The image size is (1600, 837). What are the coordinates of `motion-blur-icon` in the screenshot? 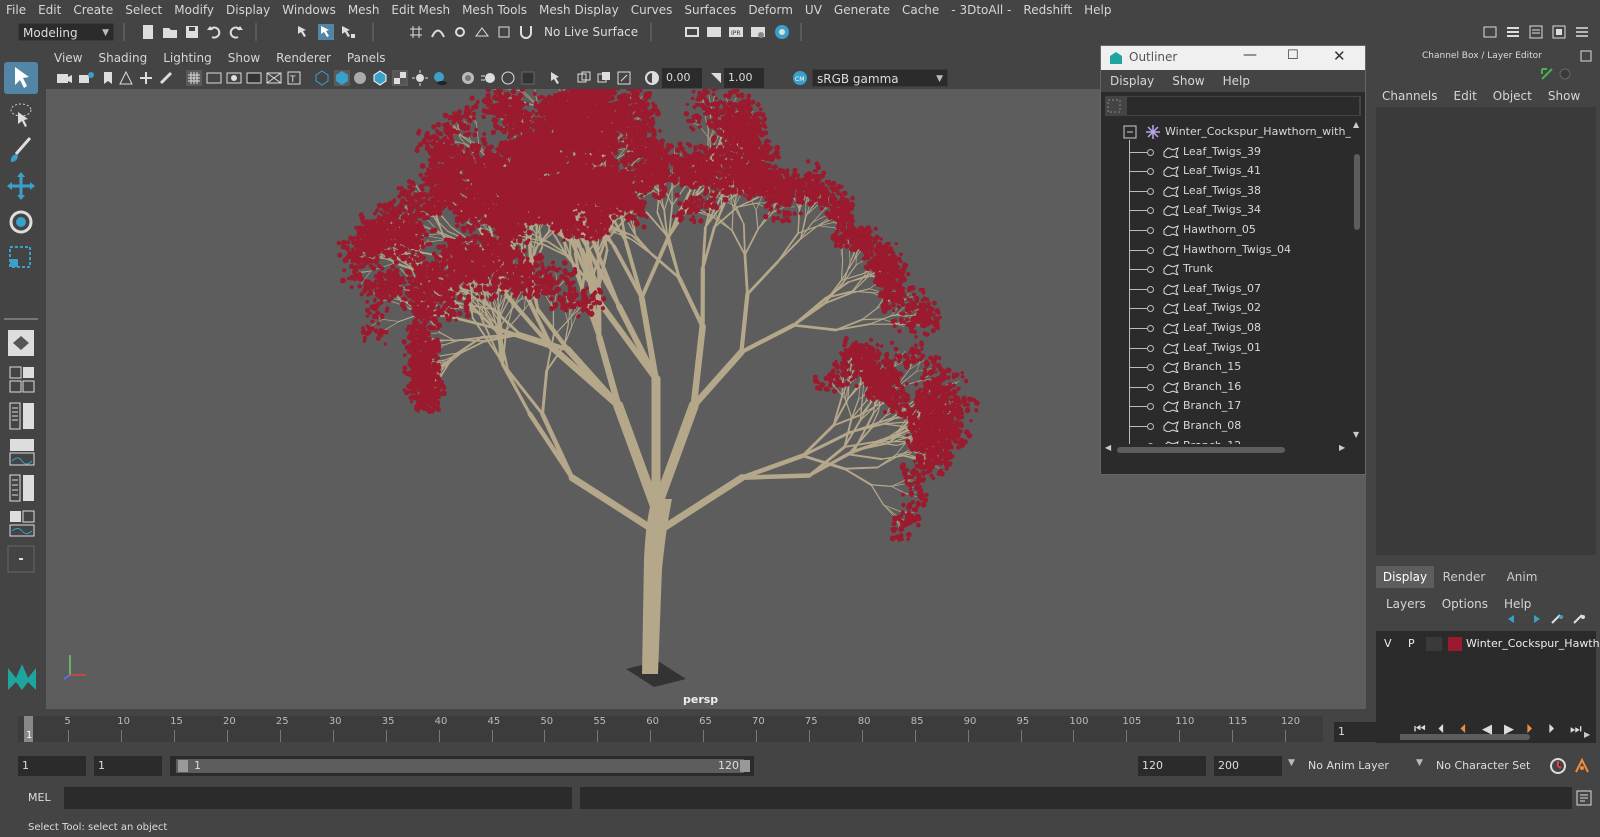 It's located at (488, 78).